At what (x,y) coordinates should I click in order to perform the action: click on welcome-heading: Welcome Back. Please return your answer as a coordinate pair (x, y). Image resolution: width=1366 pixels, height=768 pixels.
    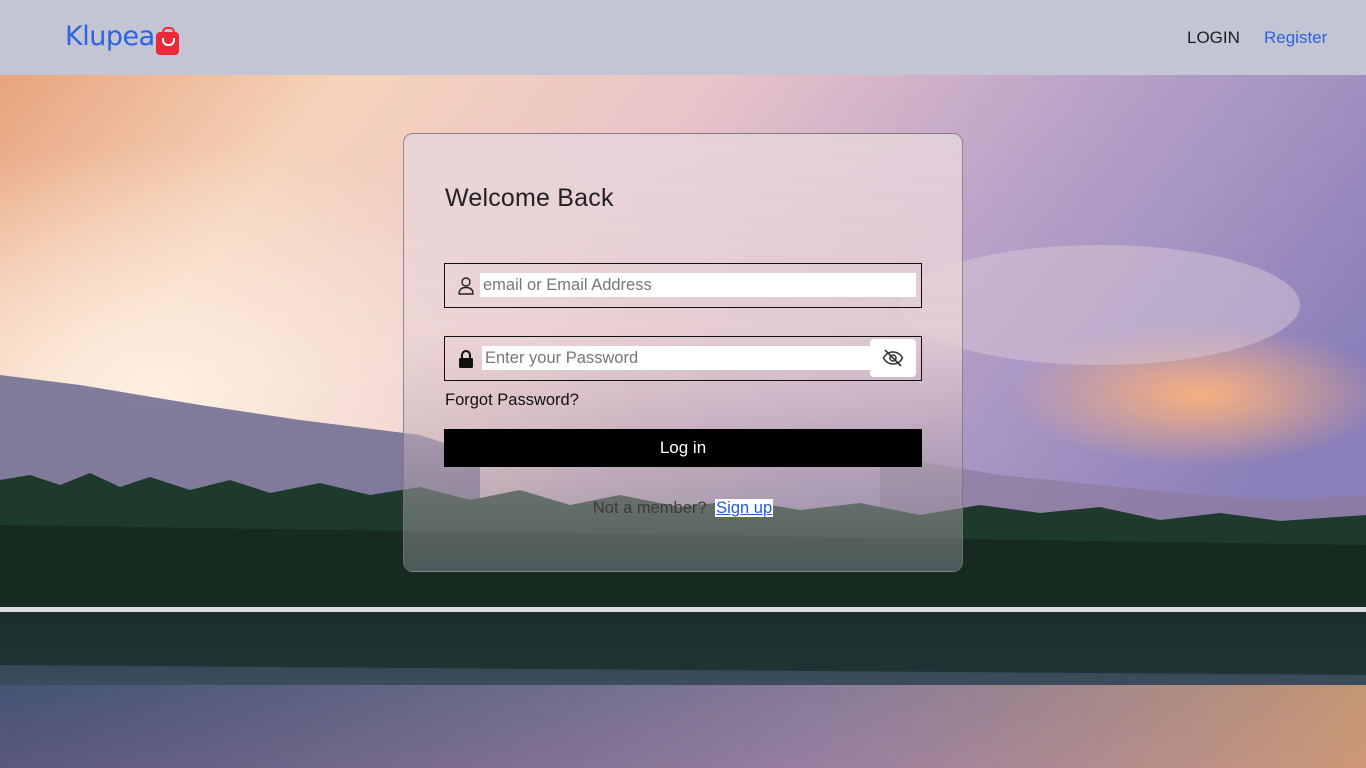
    Looking at the image, I should click on (529, 198).